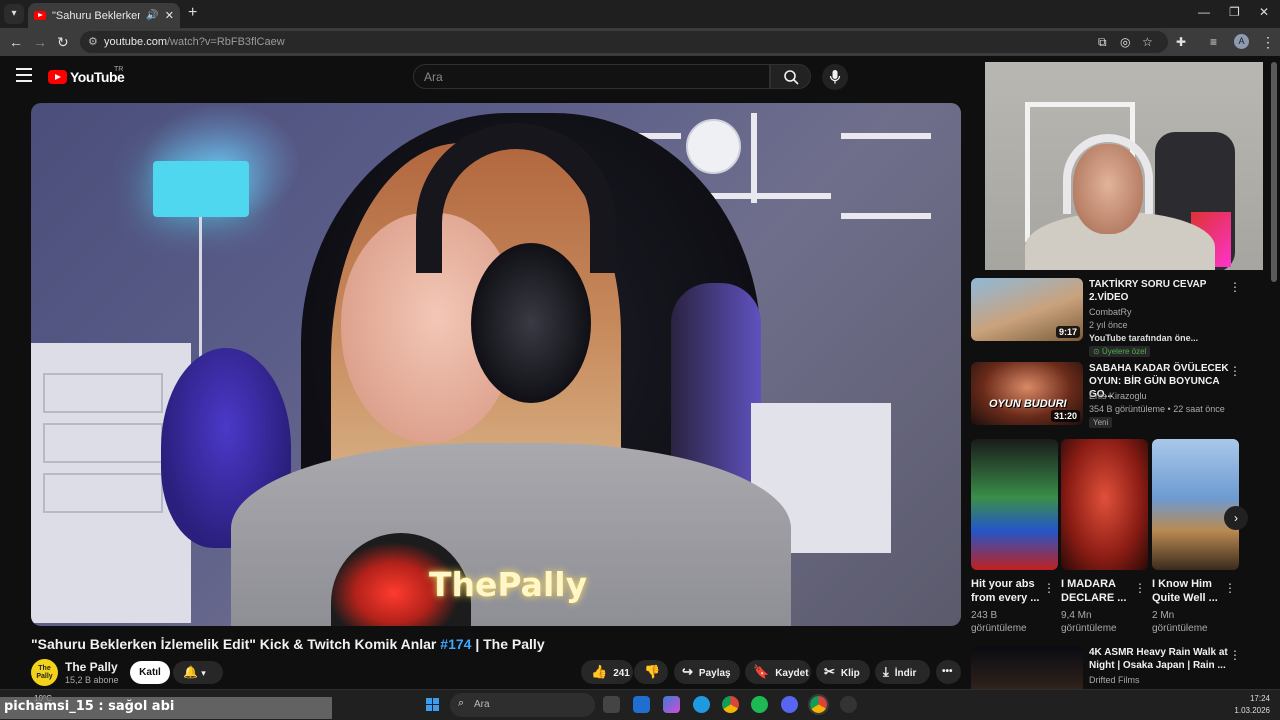 The width and height of the screenshot is (1280, 720). I want to click on youtube-logo: YouTube TR, so click(86, 75).